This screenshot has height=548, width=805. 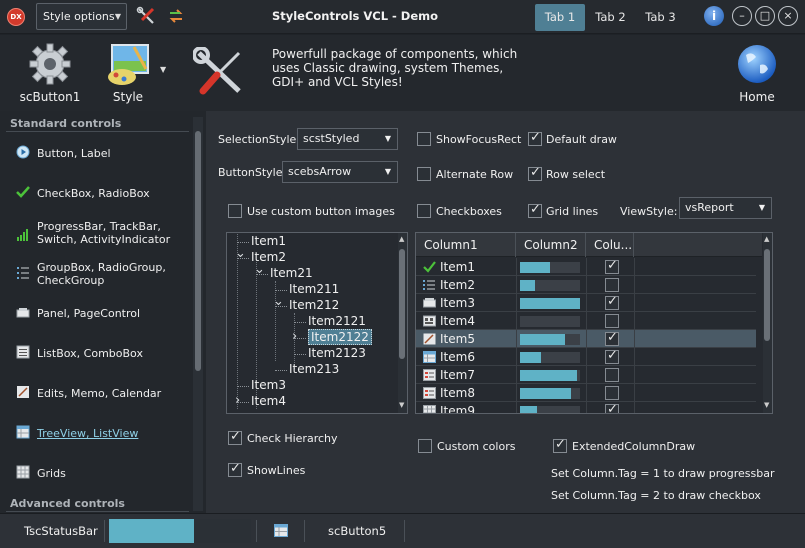 What do you see at coordinates (424, 139) in the screenshot?
I see `show-focus-rect-checkbox` at bounding box center [424, 139].